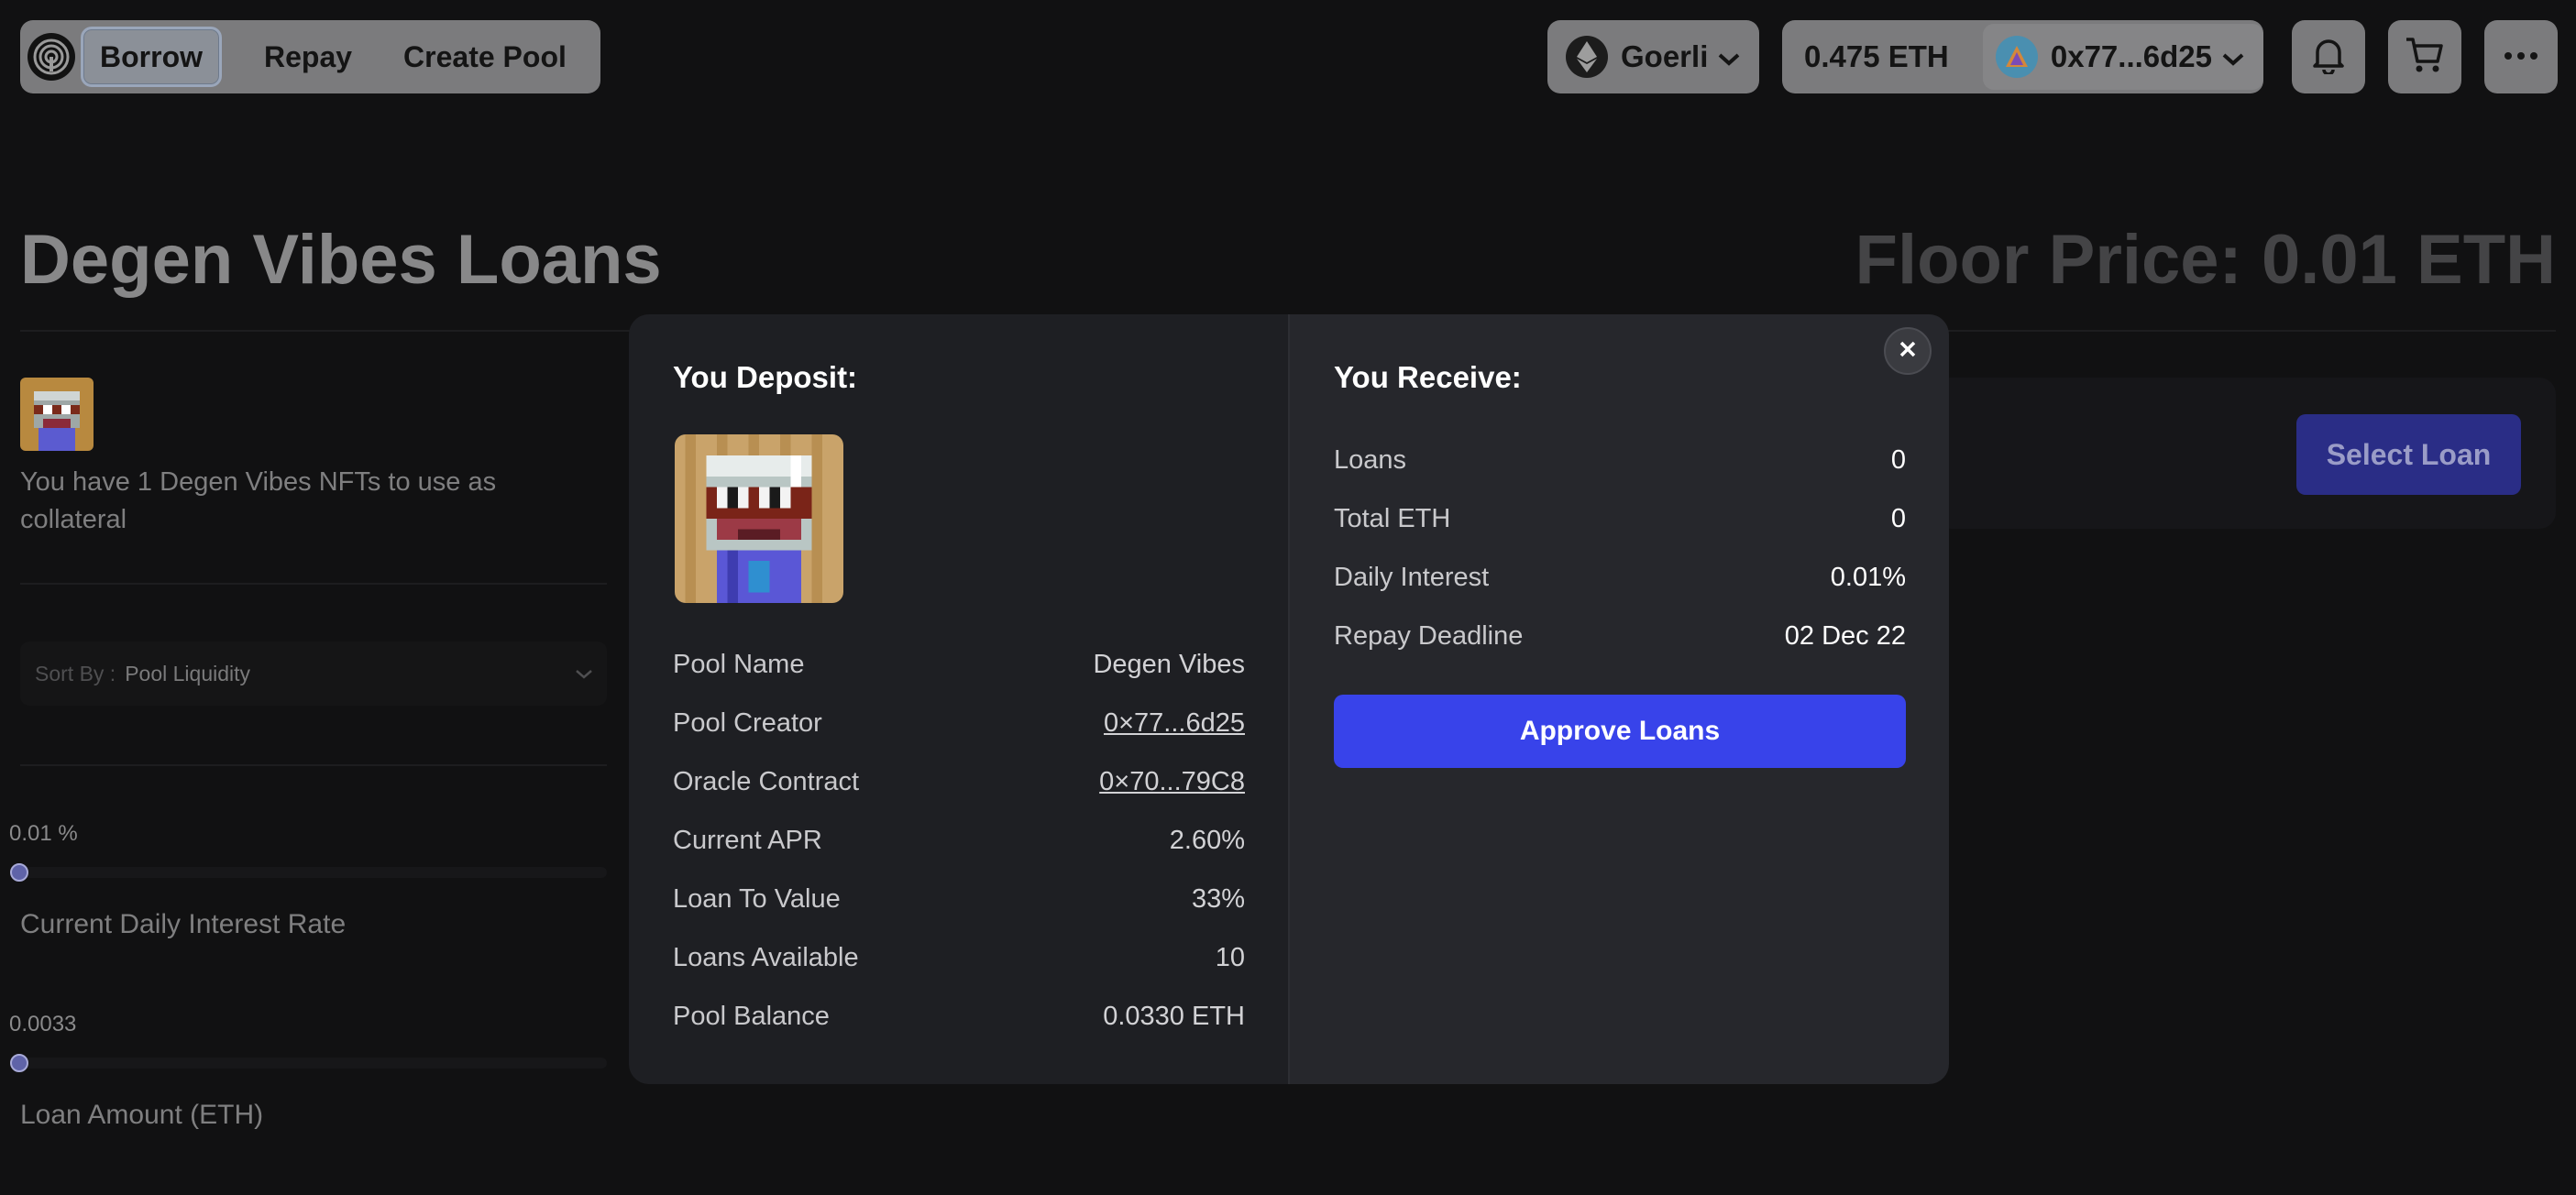 The image size is (2576, 1195). What do you see at coordinates (766, 781) in the screenshot?
I see `row-key: Oracle Contract` at bounding box center [766, 781].